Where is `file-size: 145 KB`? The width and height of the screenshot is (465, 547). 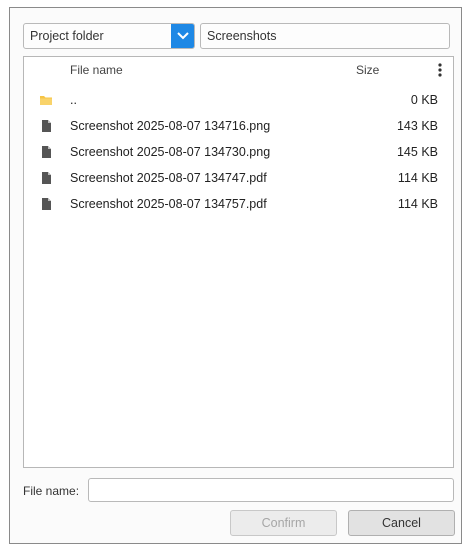 file-size: 145 KB is located at coordinates (417, 152).